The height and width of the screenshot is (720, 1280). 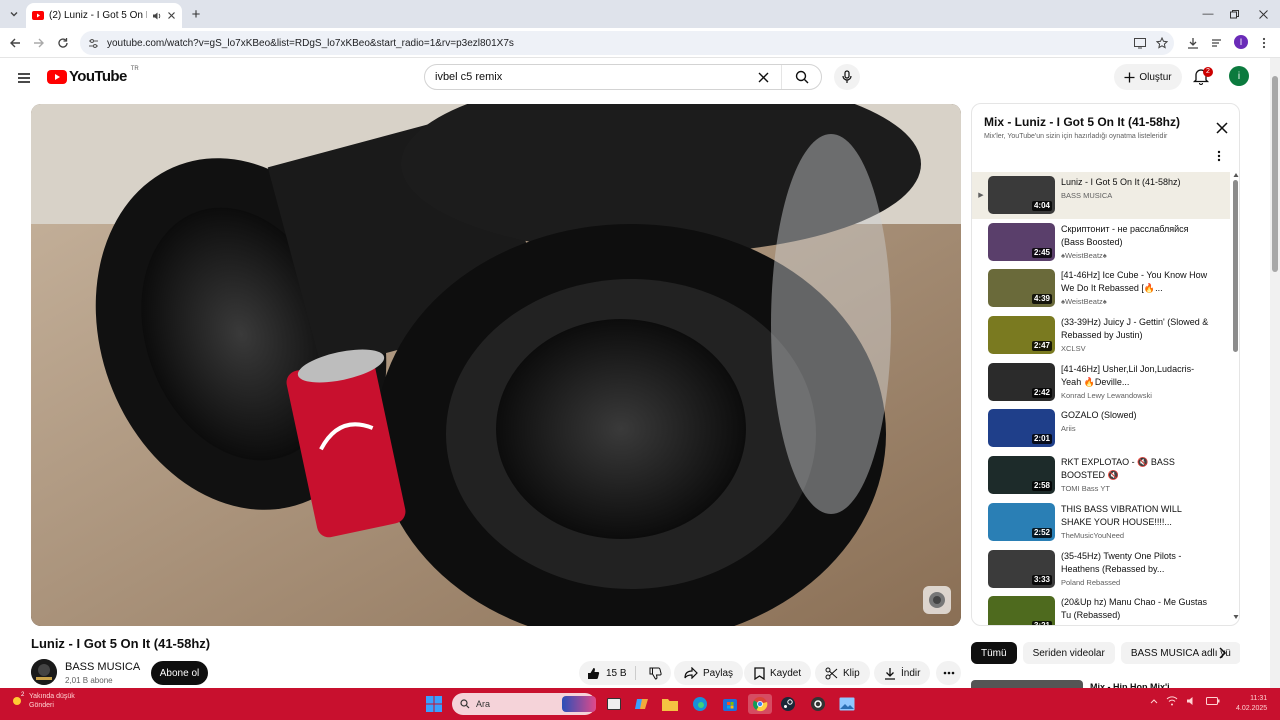 I want to click on page-scrollbar, so click(x=1275, y=373).